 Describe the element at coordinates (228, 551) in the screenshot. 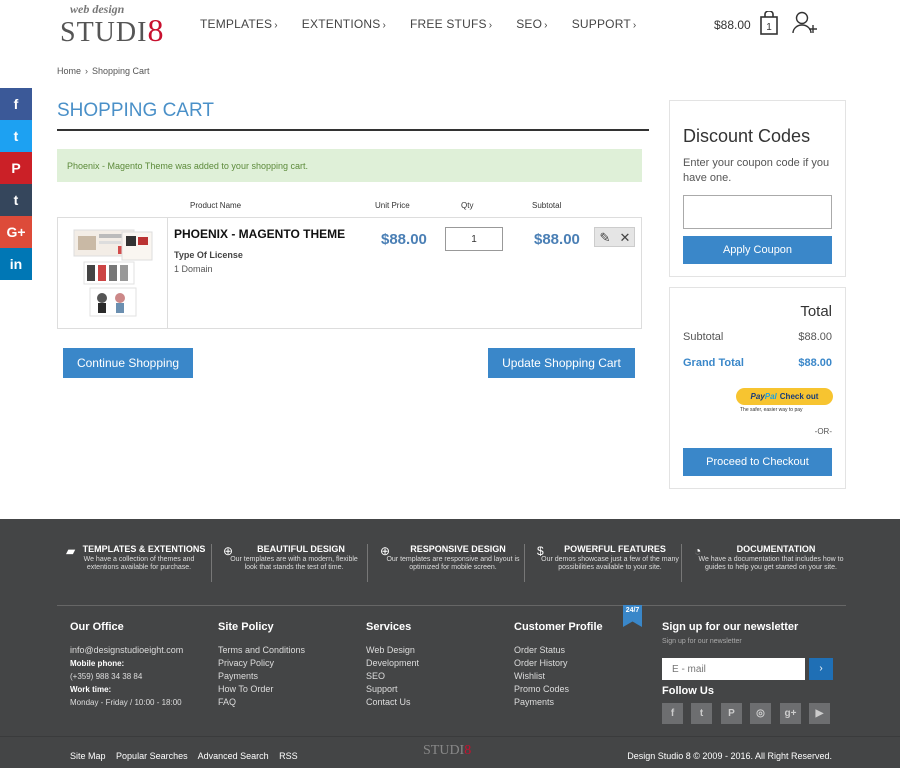

I see `lifebuoy-icon: ⊕` at that location.